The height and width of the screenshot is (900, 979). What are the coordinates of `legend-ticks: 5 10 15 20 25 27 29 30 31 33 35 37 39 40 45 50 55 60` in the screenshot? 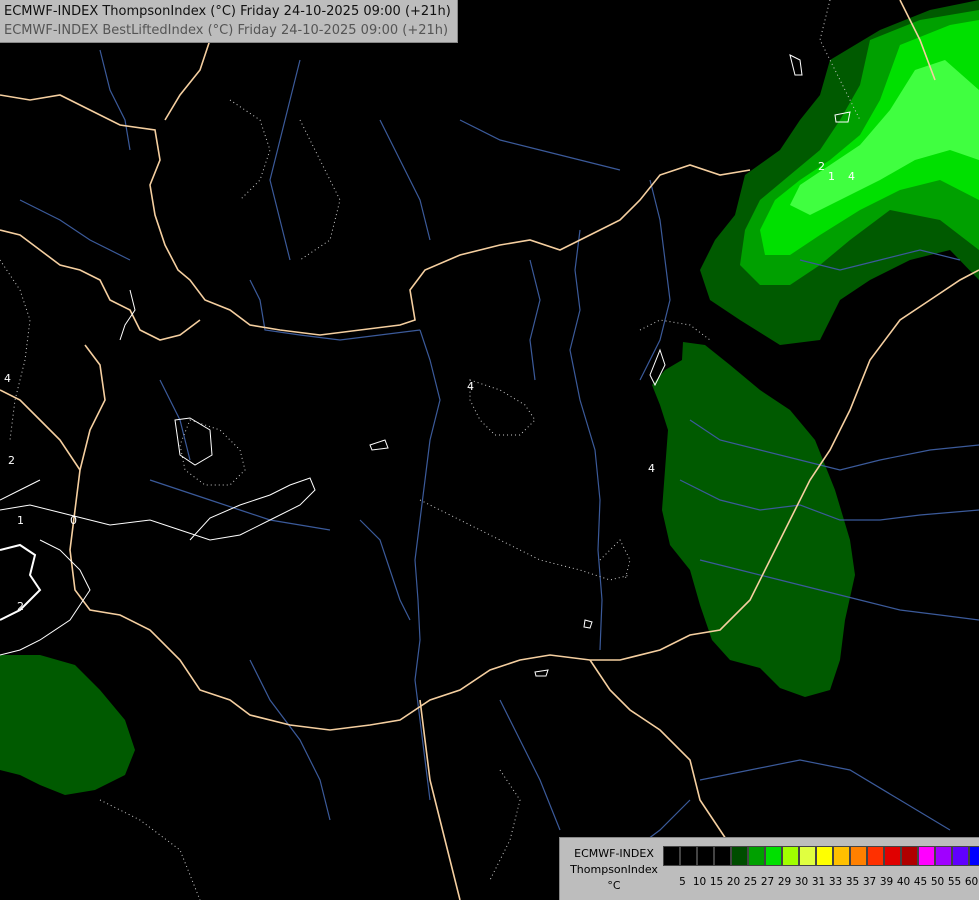 It's located at (826, 882).